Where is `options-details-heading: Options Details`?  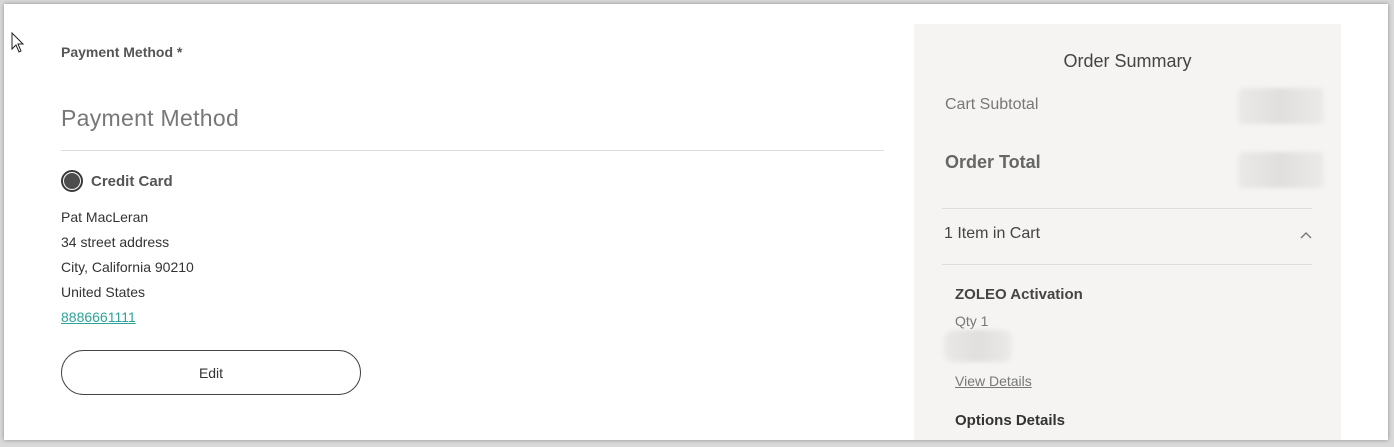 options-details-heading: Options Details is located at coordinates (1010, 420).